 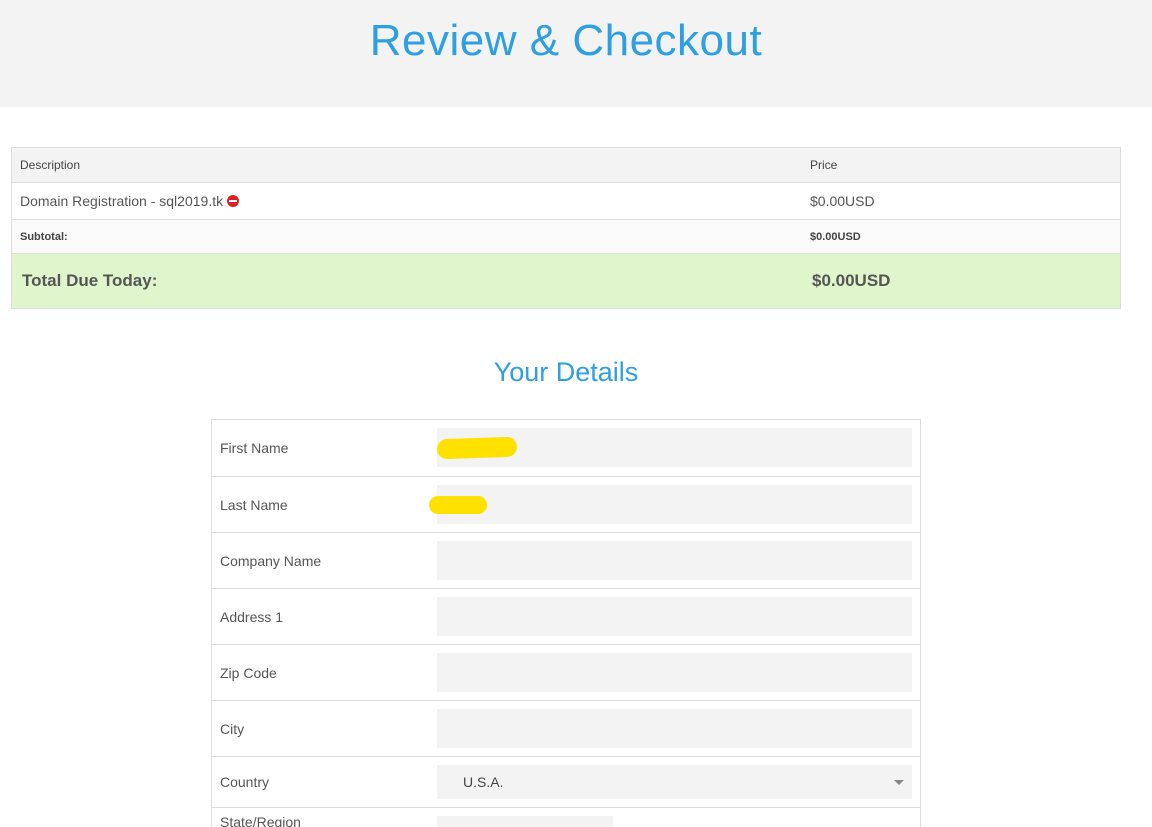 What do you see at coordinates (245, 782) in the screenshot?
I see `country-label: Country` at bounding box center [245, 782].